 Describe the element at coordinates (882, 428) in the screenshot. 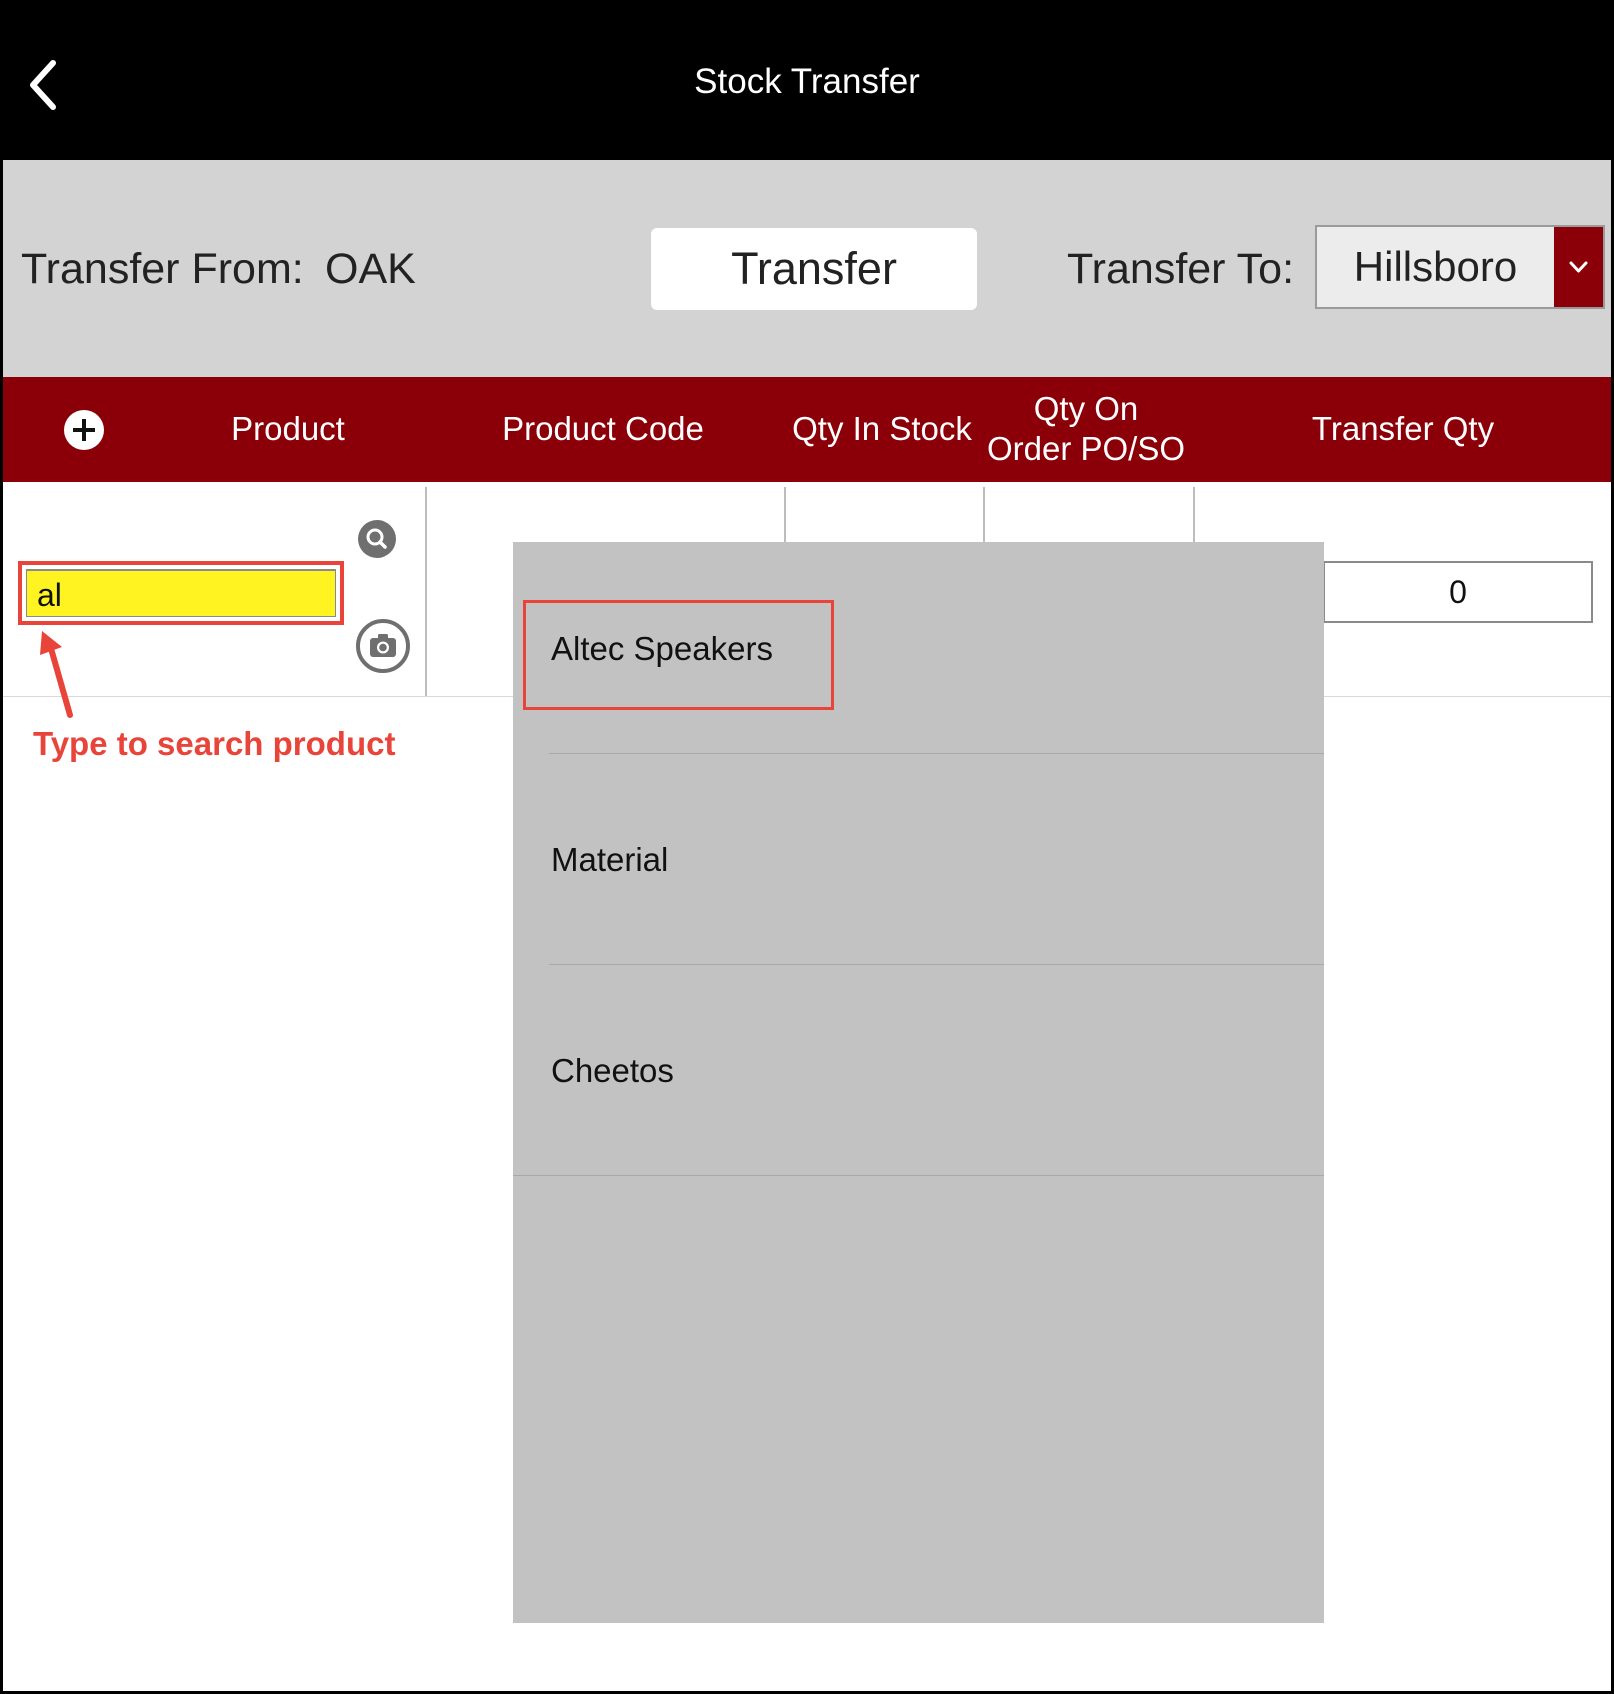

I see `column-header-qty-in-stock: Qty In Stock` at that location.